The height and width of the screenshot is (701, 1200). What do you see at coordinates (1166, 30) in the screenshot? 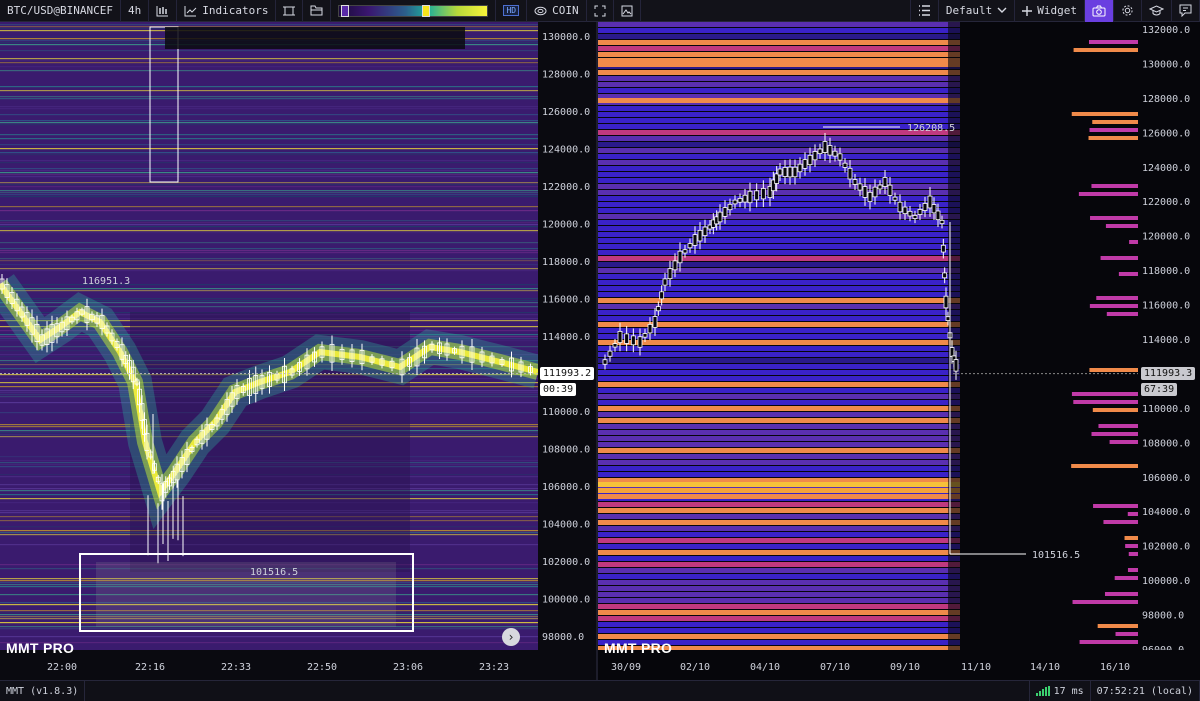
I see `price-tick-label: 132000.0` at bounding box center [1166, 30].